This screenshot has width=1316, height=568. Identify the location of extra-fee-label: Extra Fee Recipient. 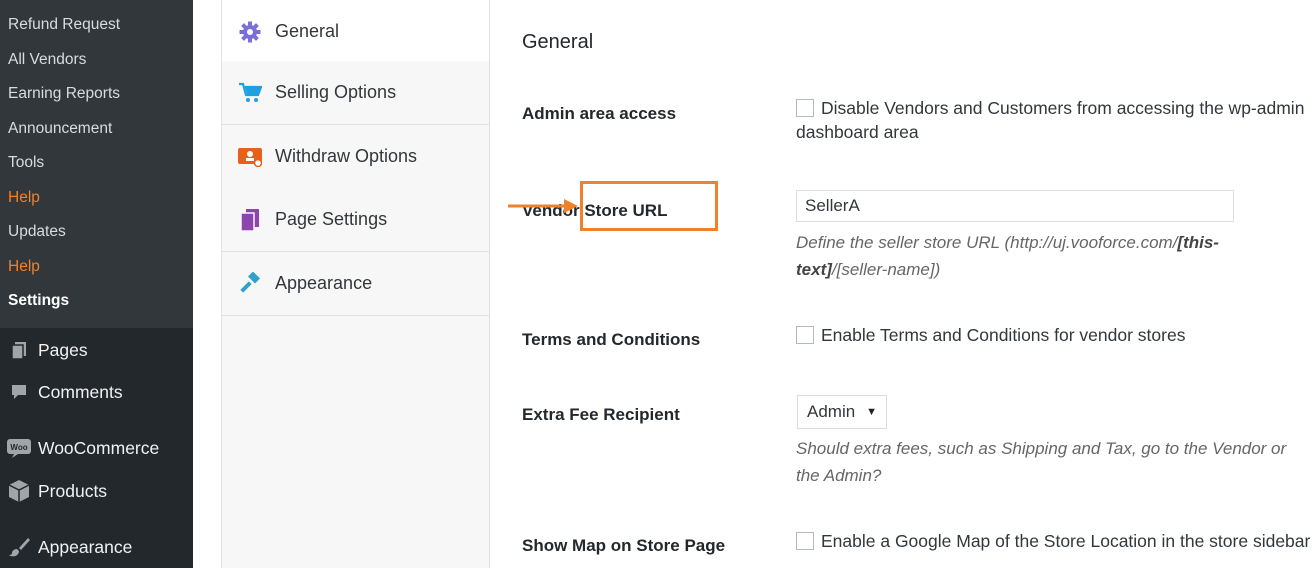
(601, 414).